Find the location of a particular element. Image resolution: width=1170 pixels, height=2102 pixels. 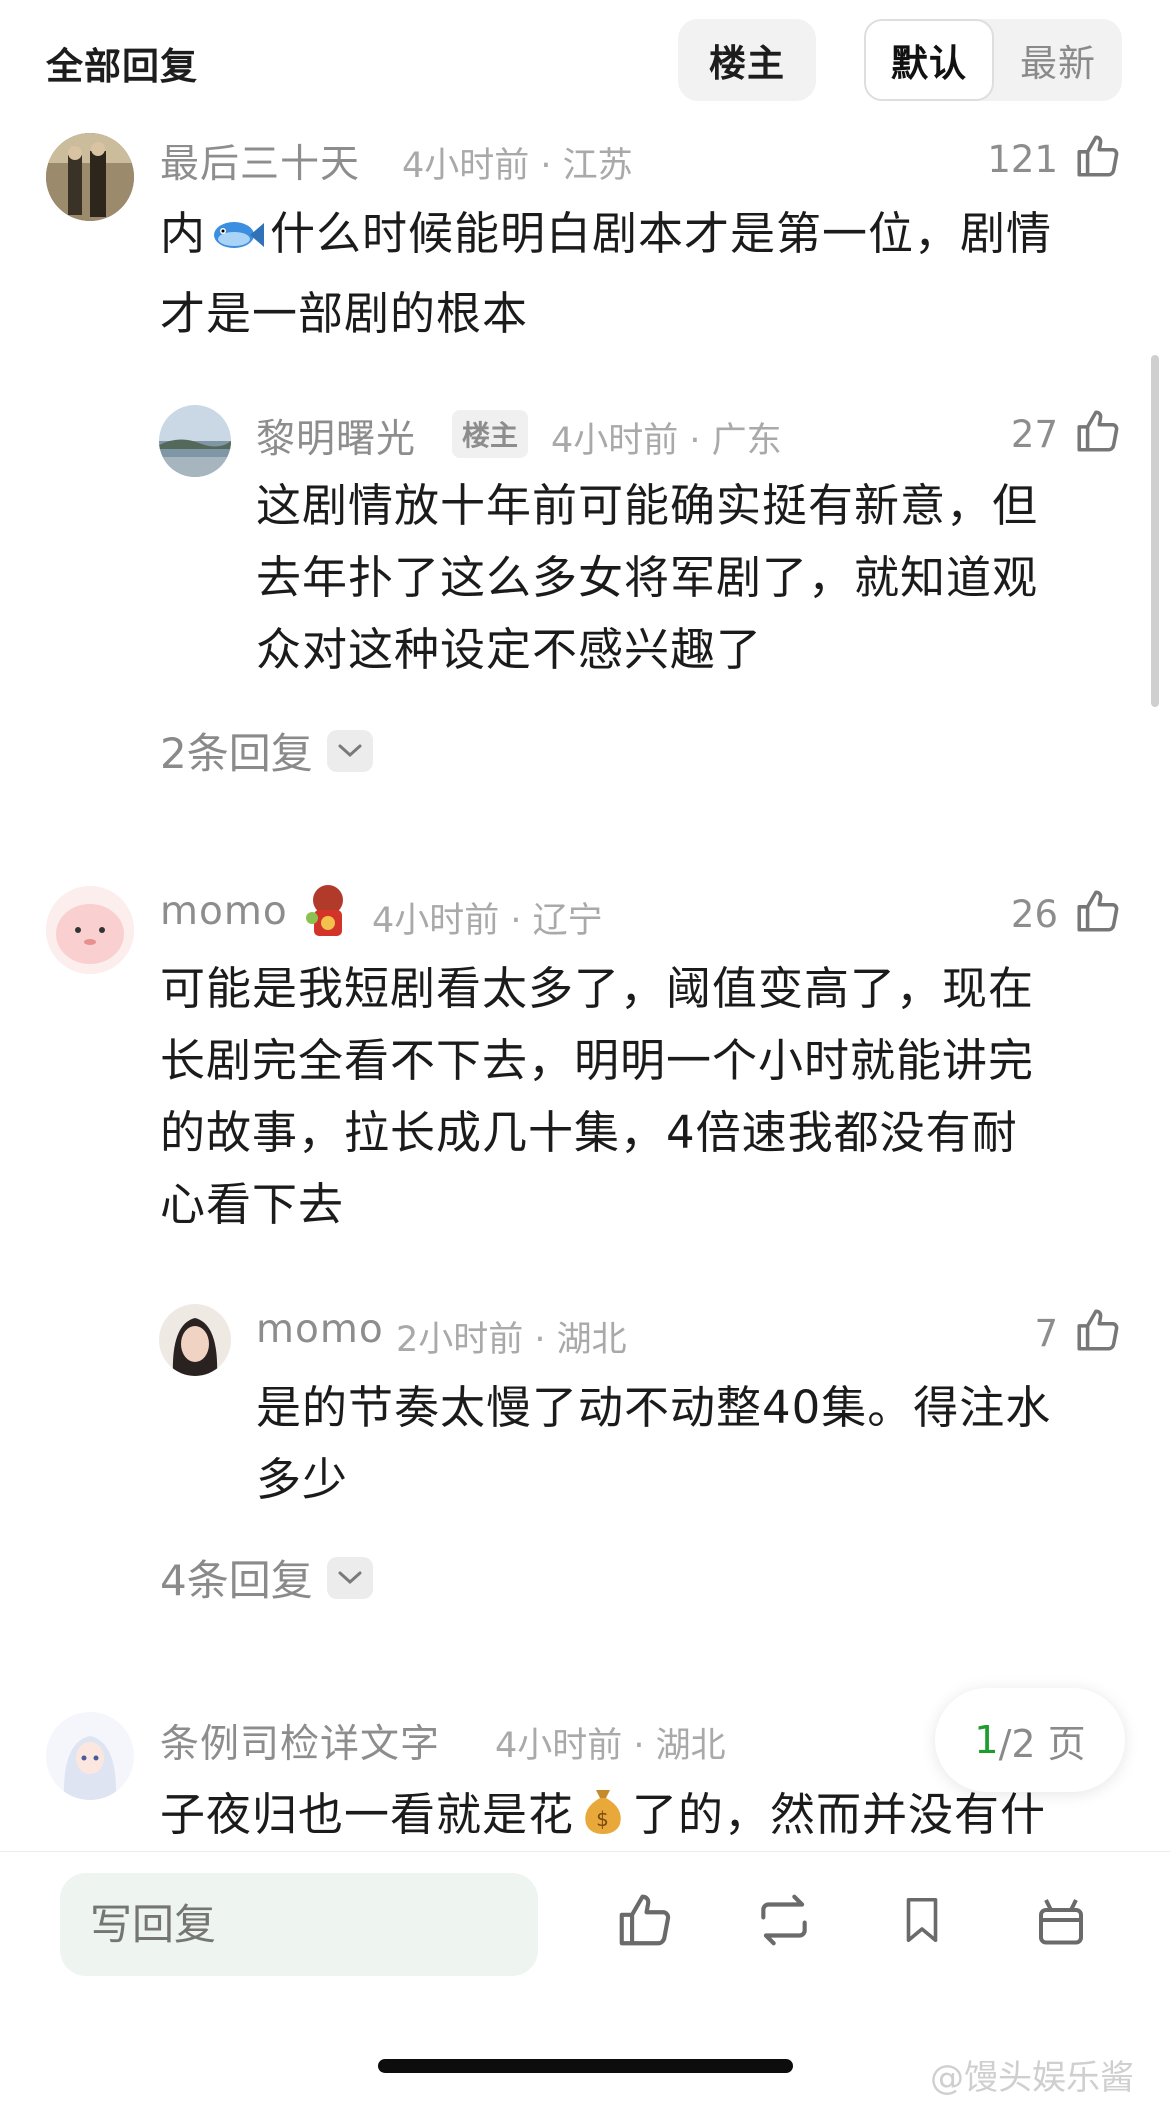

sort-default-tab: 默认 is located at coordinates (929, 60).